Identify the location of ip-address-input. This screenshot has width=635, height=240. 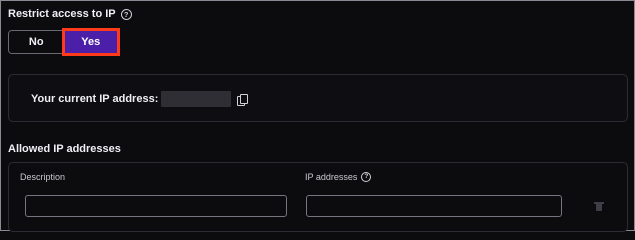
(434, 206).